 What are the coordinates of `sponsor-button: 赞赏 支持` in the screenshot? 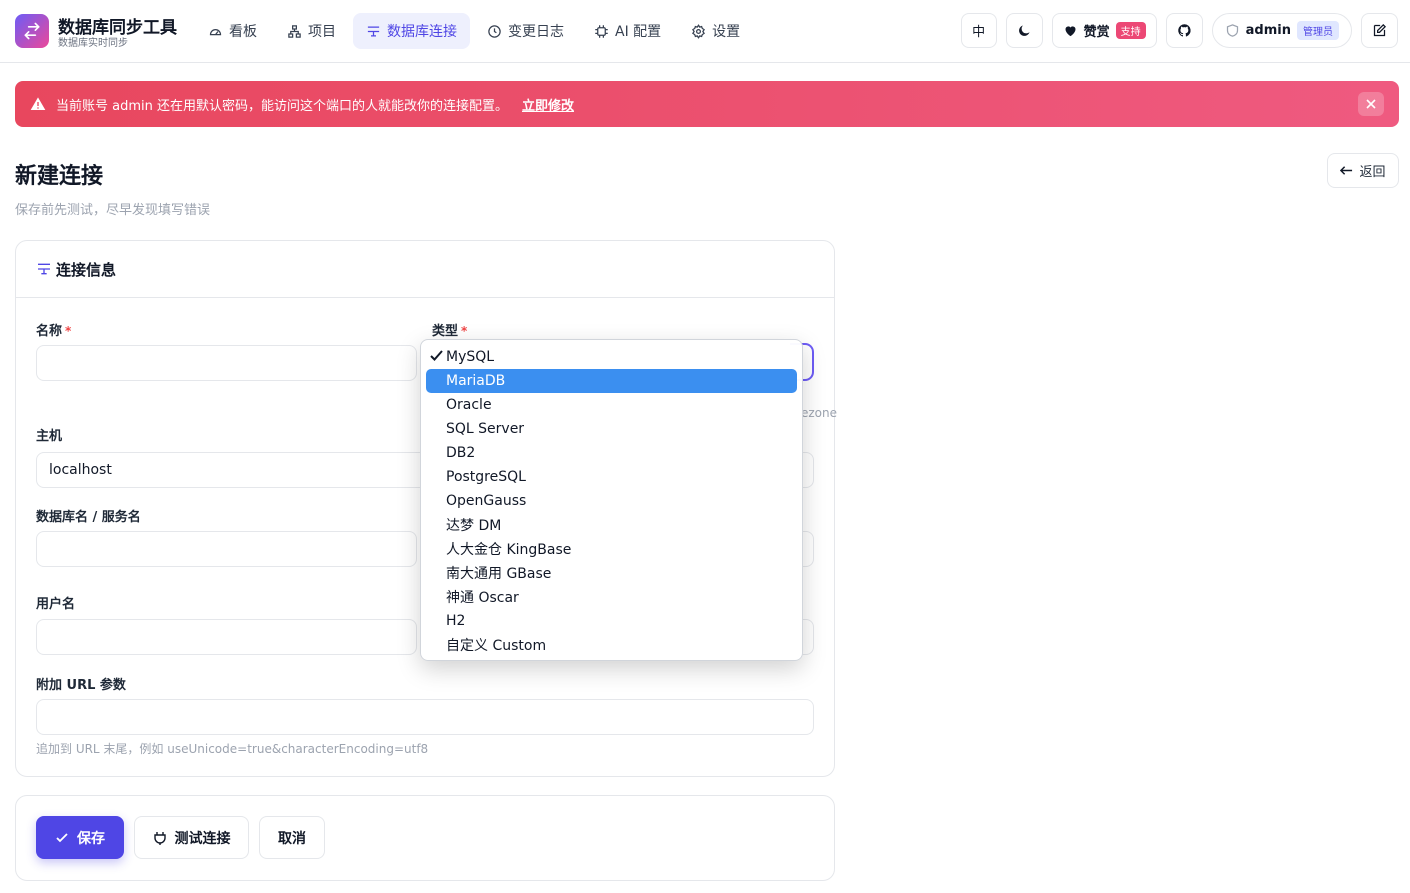 It's located at (1104, 30).